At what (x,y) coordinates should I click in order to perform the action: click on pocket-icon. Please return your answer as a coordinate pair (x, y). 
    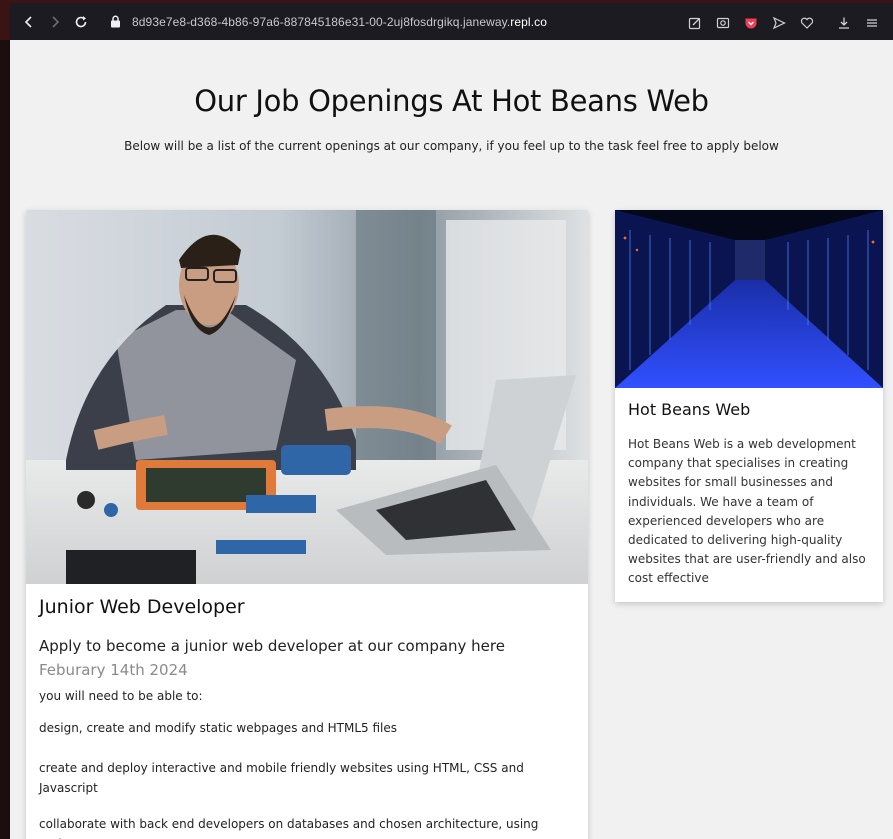
    Looking at the image, I should click on (751, 23).